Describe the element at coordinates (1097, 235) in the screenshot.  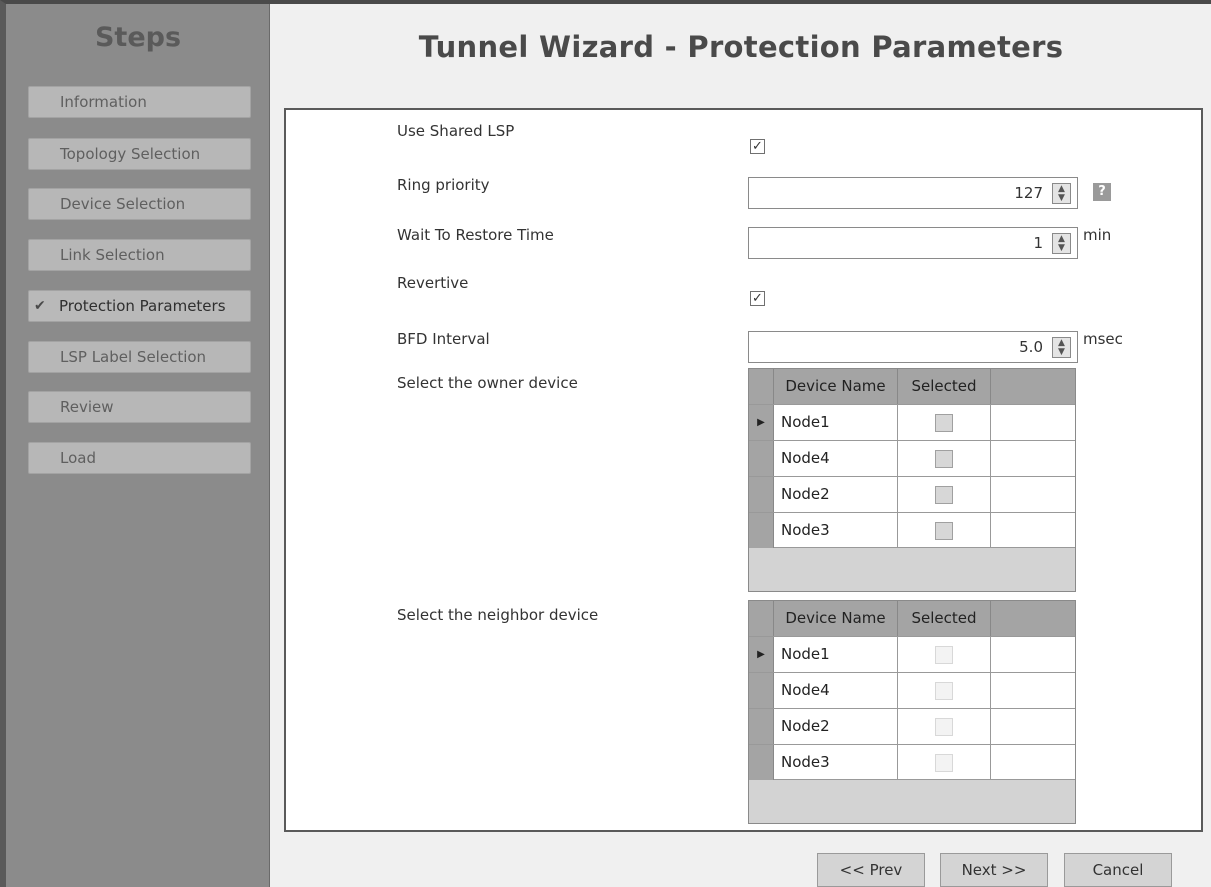
I see `wait-to-restore-unit: min` at that location.